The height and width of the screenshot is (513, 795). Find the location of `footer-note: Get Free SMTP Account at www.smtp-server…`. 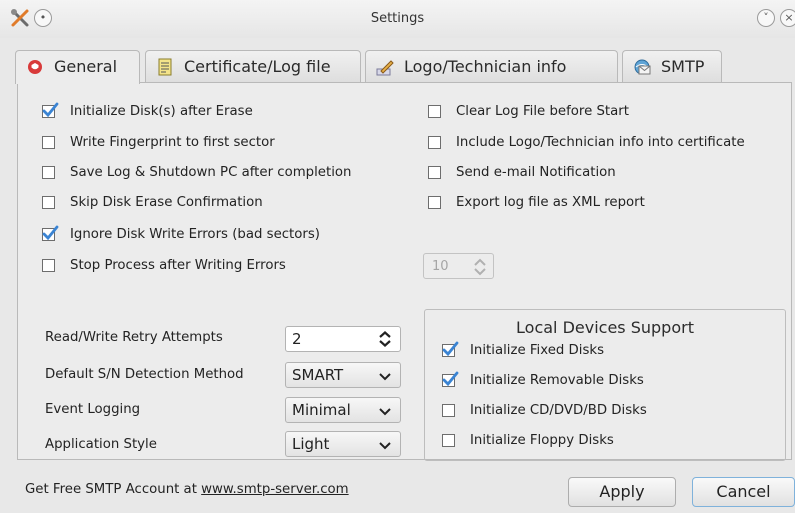

footer-note: Get Free SMTP Account at www.smtp-server… is located at coordinates (187, 489).